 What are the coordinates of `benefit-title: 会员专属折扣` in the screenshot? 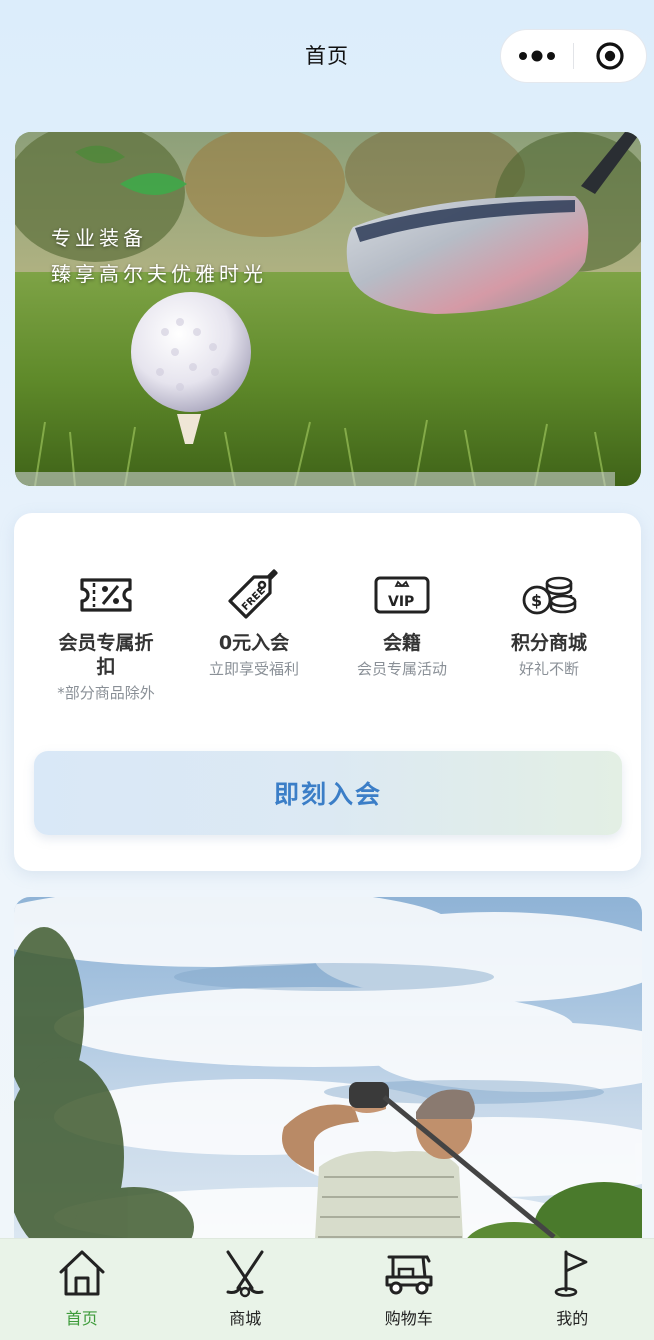 It's located at (106, 655).